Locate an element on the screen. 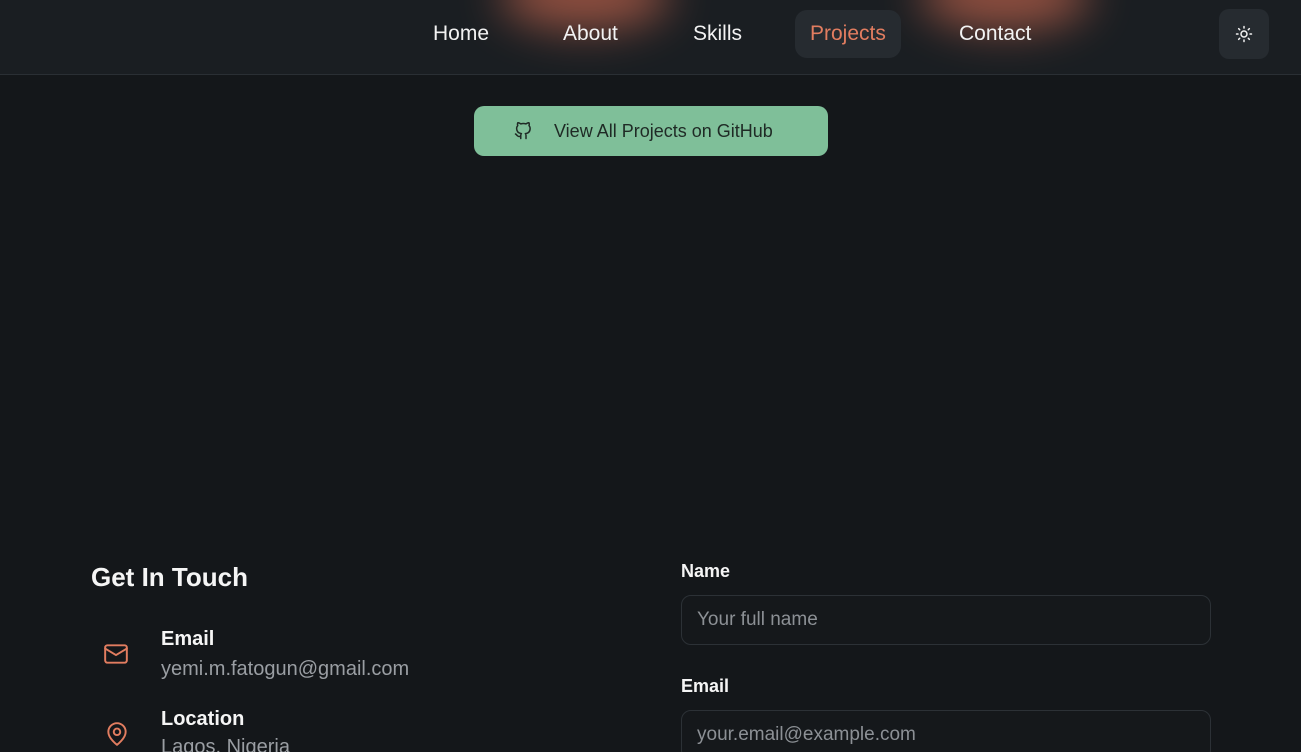 This screenshot has height=752, width=1301. nav-projects-link: Projects is located at coordinates (848, 34).